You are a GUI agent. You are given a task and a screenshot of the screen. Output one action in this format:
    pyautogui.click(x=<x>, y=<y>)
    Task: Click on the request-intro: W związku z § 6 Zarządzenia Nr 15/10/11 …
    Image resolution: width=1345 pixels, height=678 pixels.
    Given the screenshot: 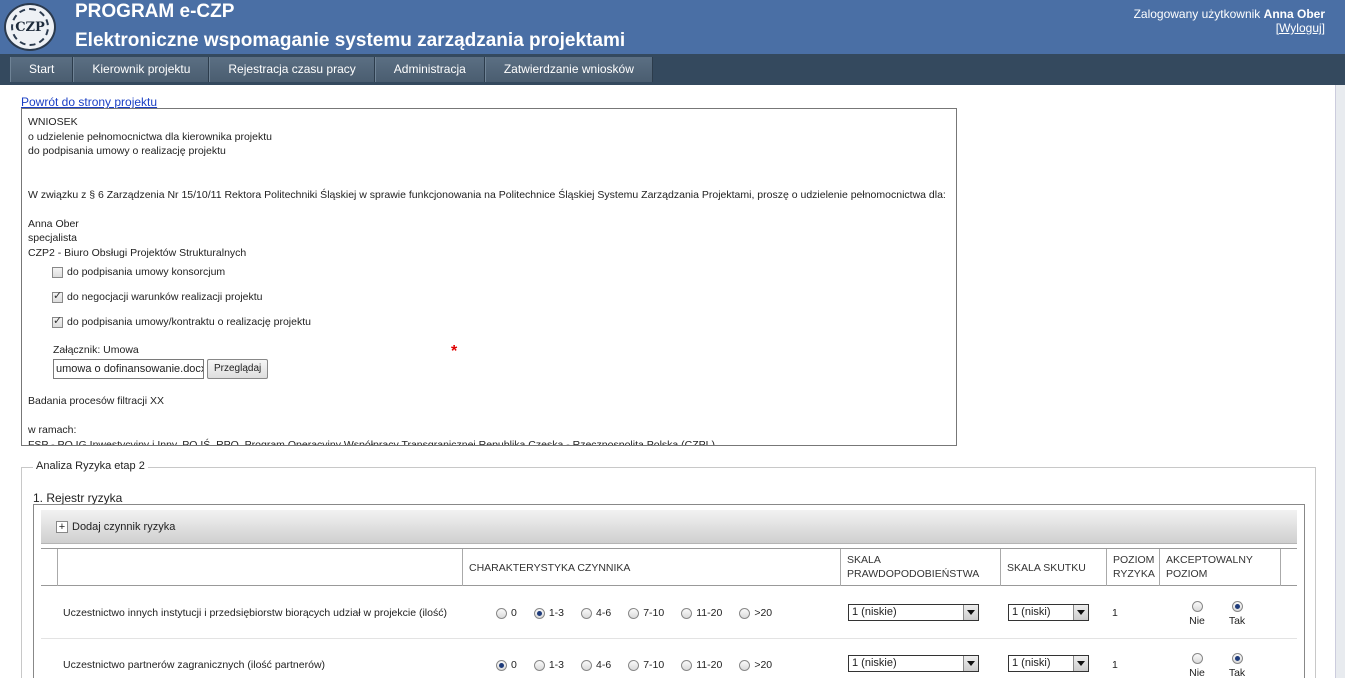 What is the action you would take?
    pyautogui.click(x=487, y=194)
    